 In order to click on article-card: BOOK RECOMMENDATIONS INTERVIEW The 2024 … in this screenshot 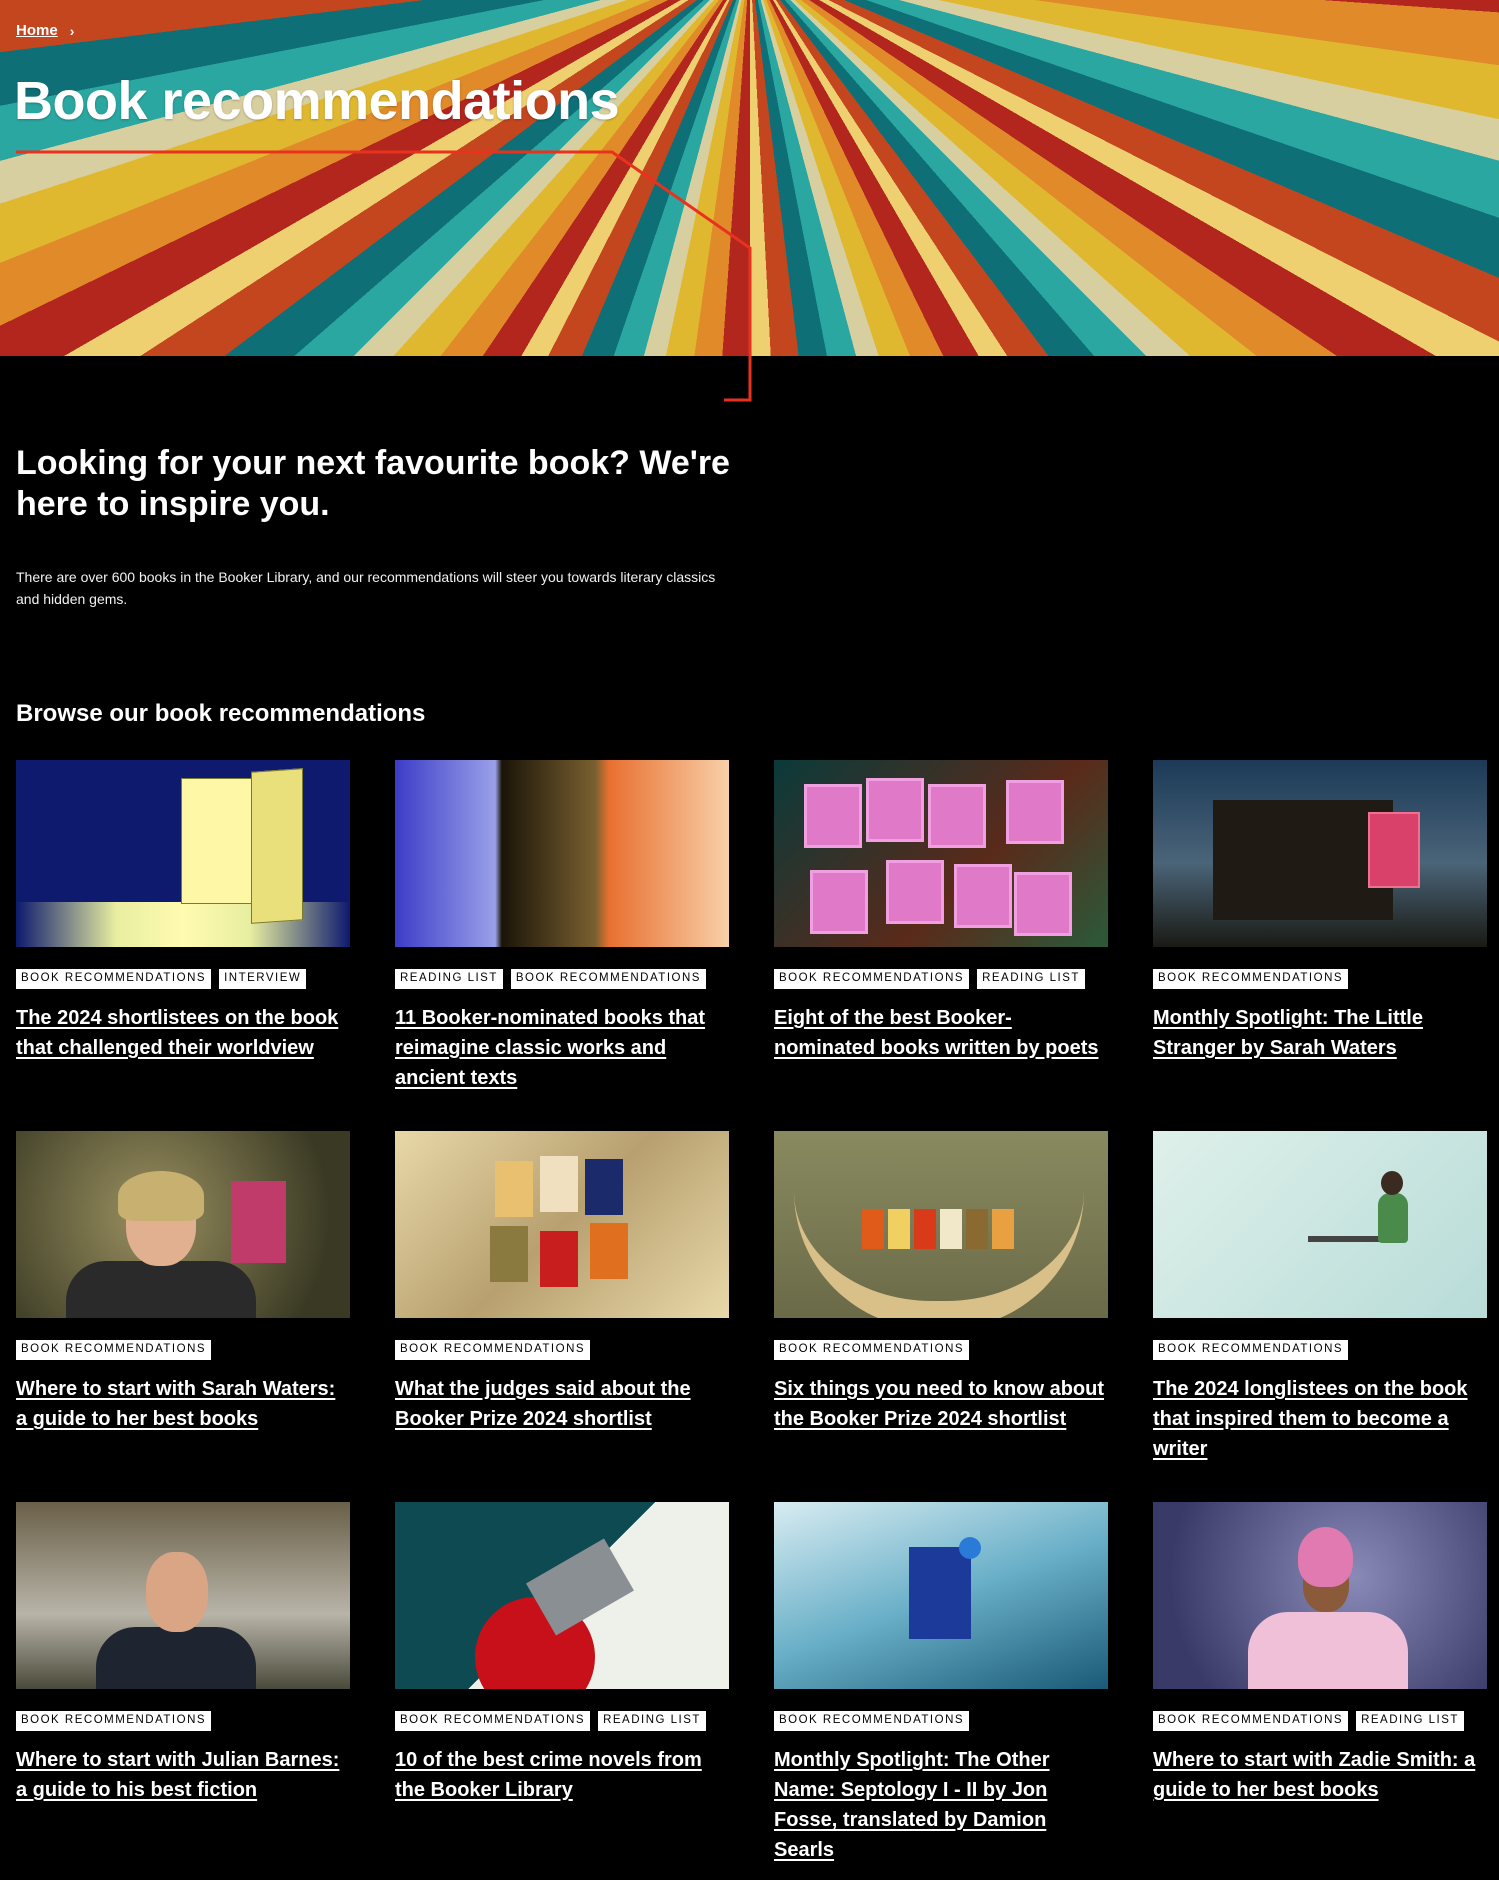, I will do `click(183, 945)`.